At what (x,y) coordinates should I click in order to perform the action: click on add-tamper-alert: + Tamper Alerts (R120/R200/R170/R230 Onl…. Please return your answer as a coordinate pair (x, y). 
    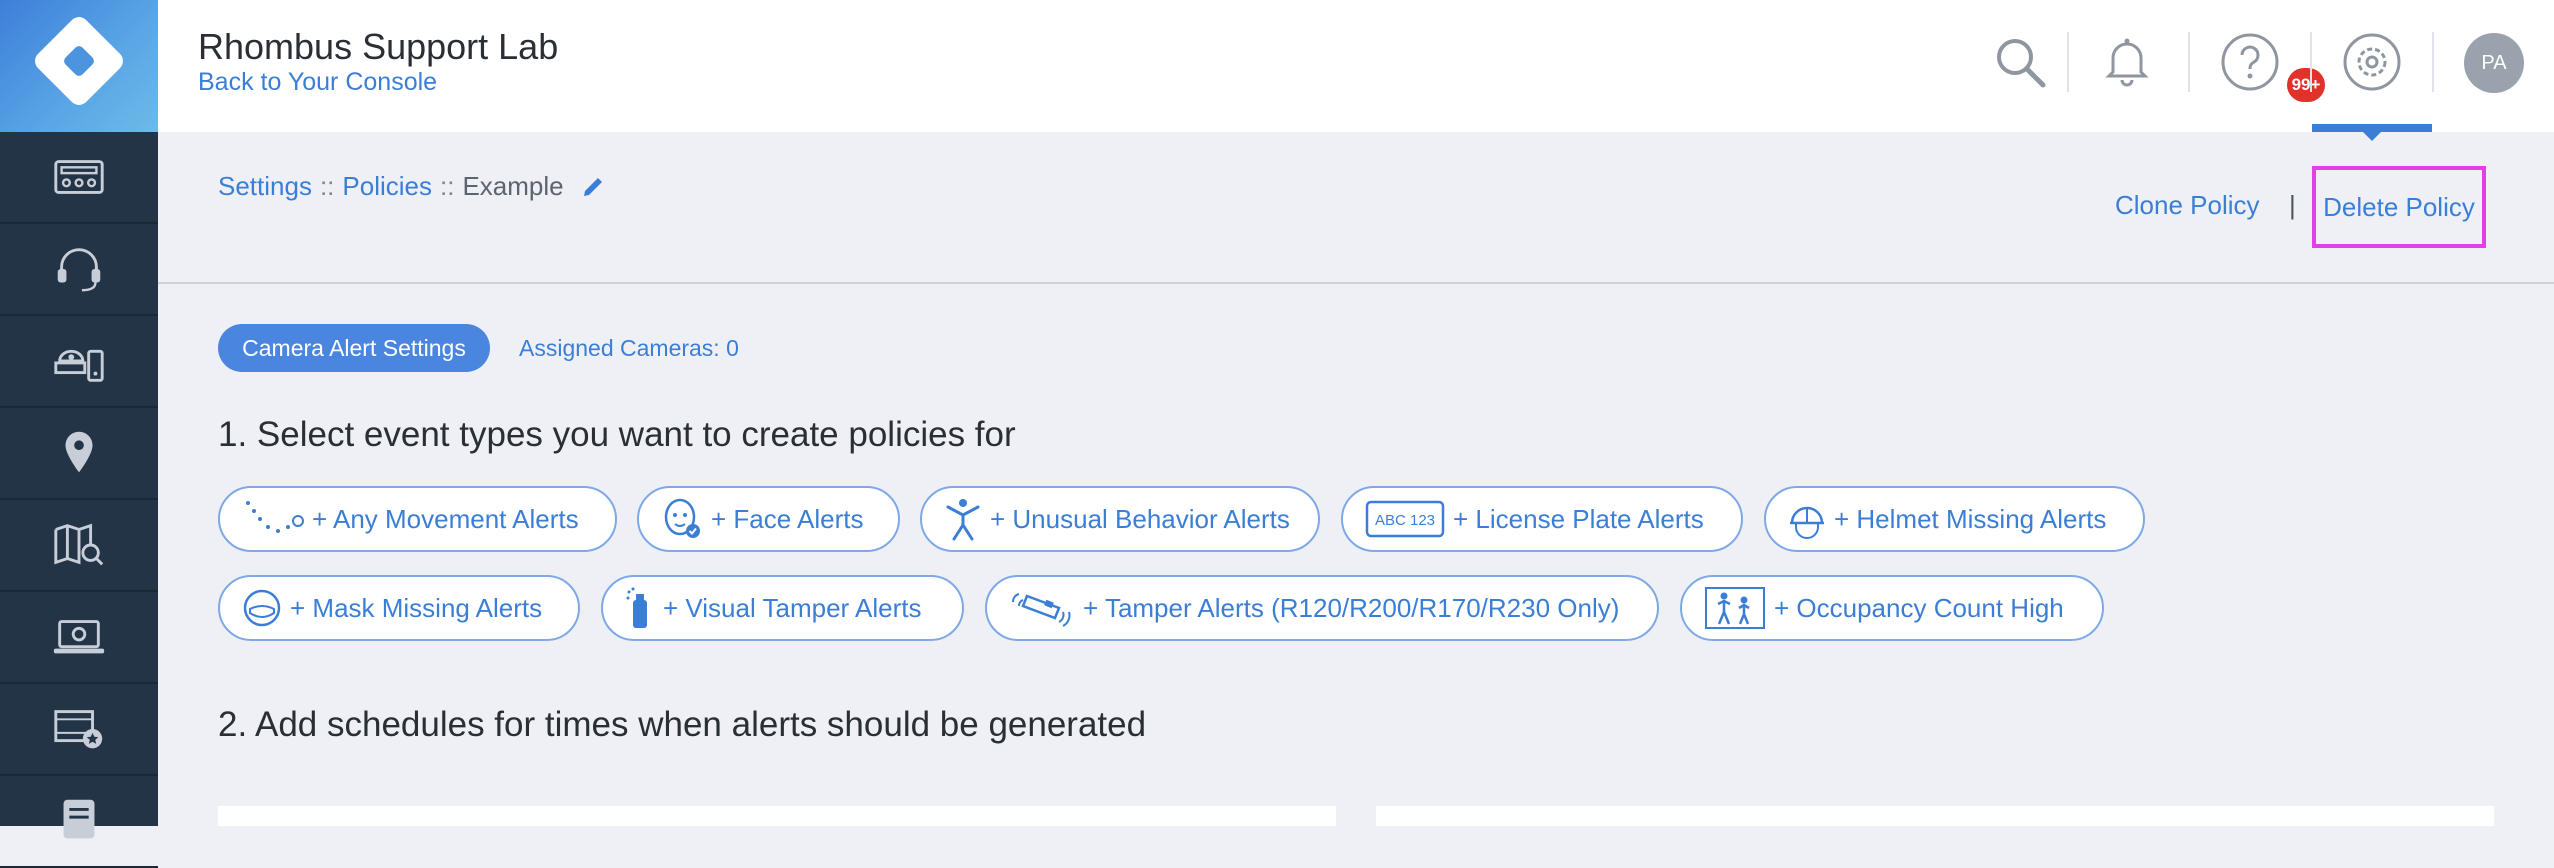
    Looking at the image, I should click on (1322, 608).